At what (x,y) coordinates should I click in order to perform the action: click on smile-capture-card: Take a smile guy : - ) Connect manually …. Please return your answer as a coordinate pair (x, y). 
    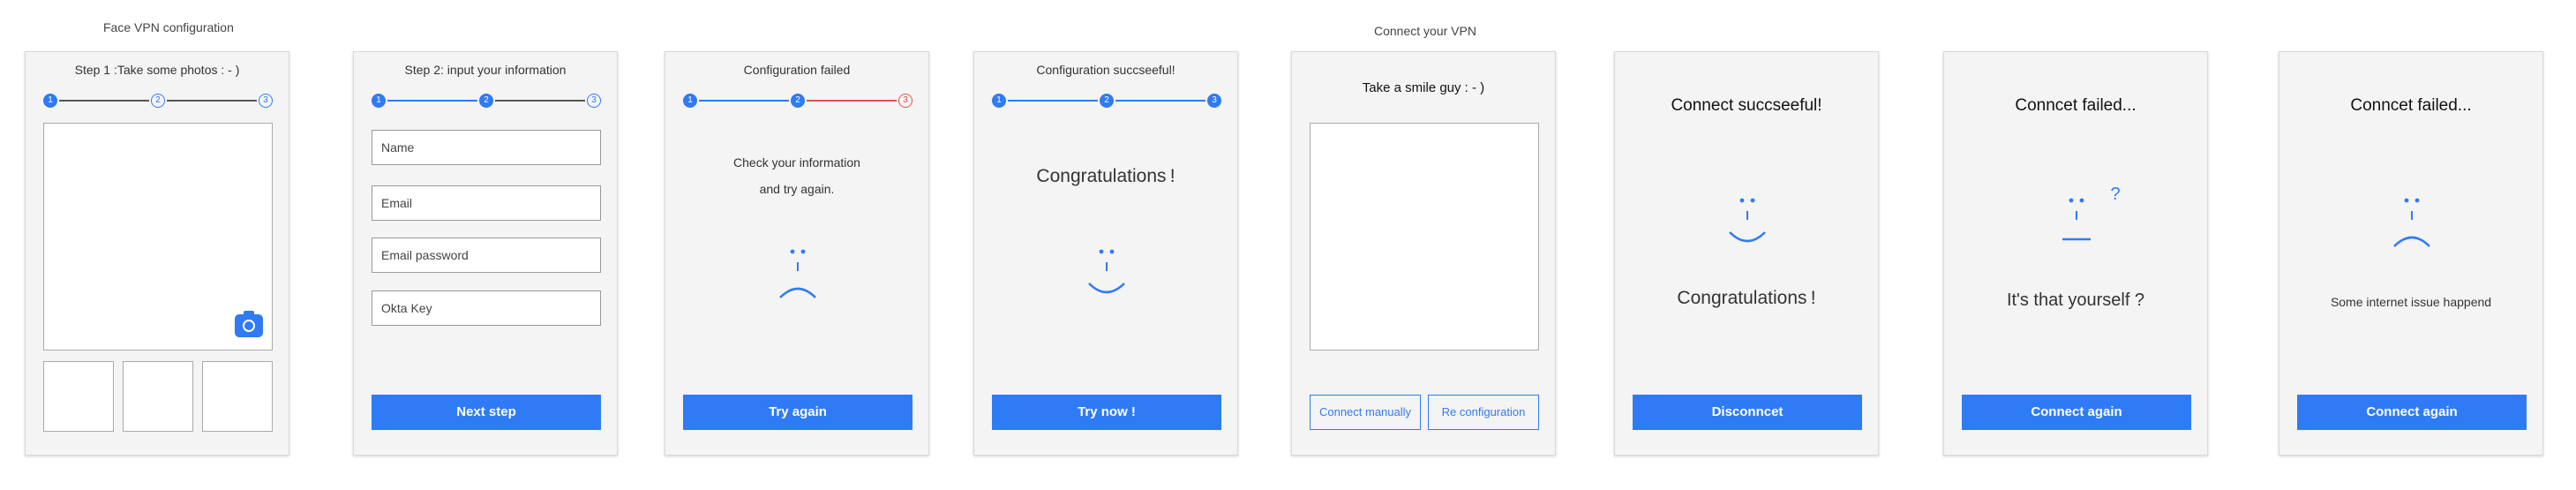
    Looking at the image, I should click on (1423, 254).